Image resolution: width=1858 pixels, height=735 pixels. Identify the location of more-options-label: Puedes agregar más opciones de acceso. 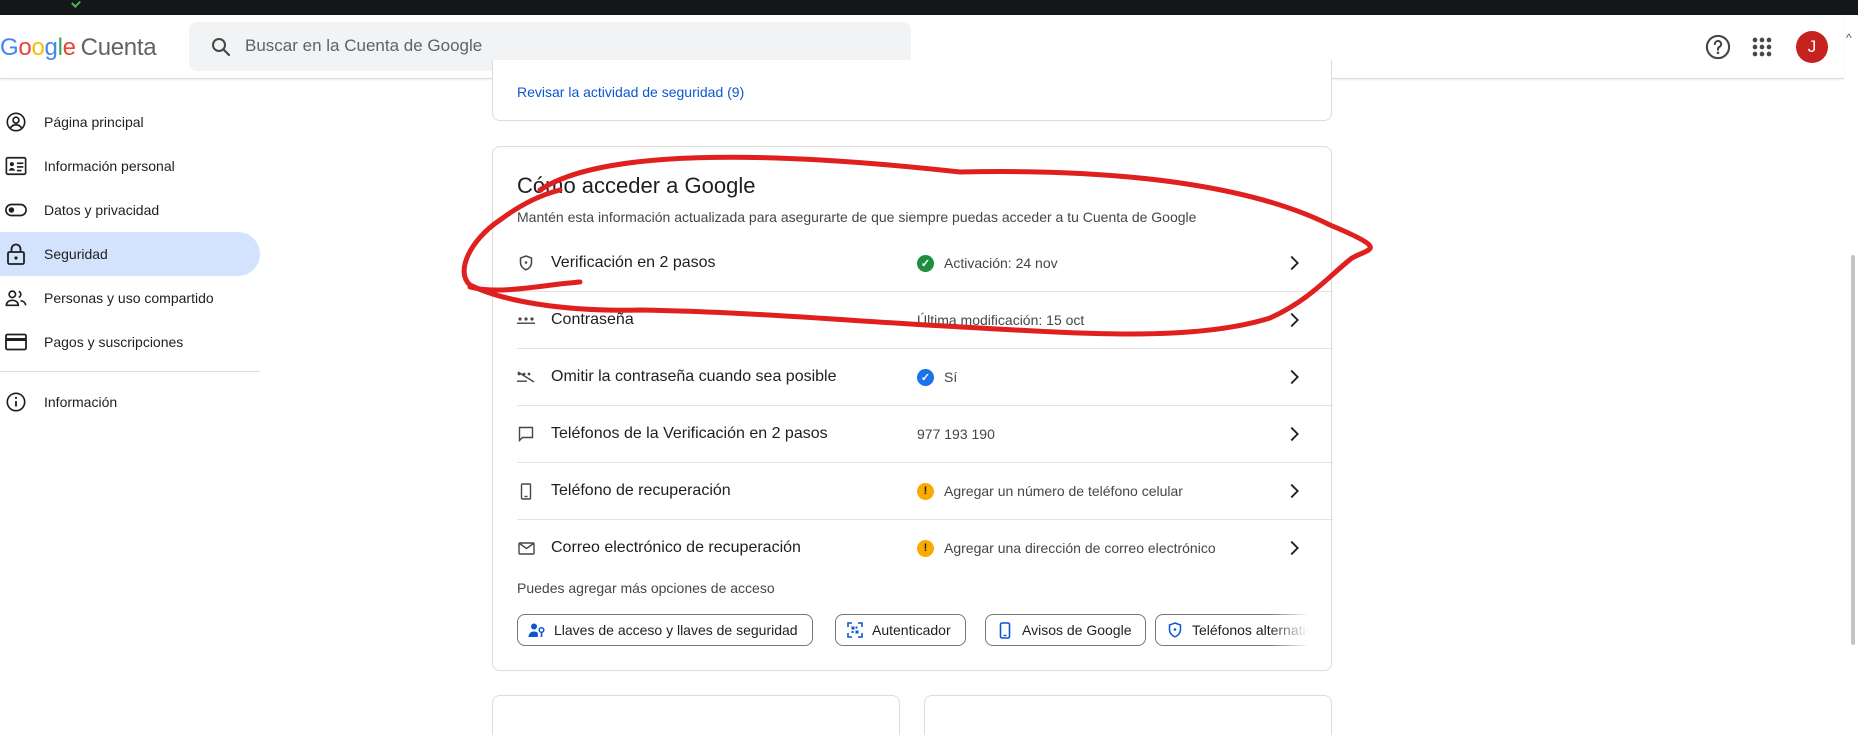
(646, 588).